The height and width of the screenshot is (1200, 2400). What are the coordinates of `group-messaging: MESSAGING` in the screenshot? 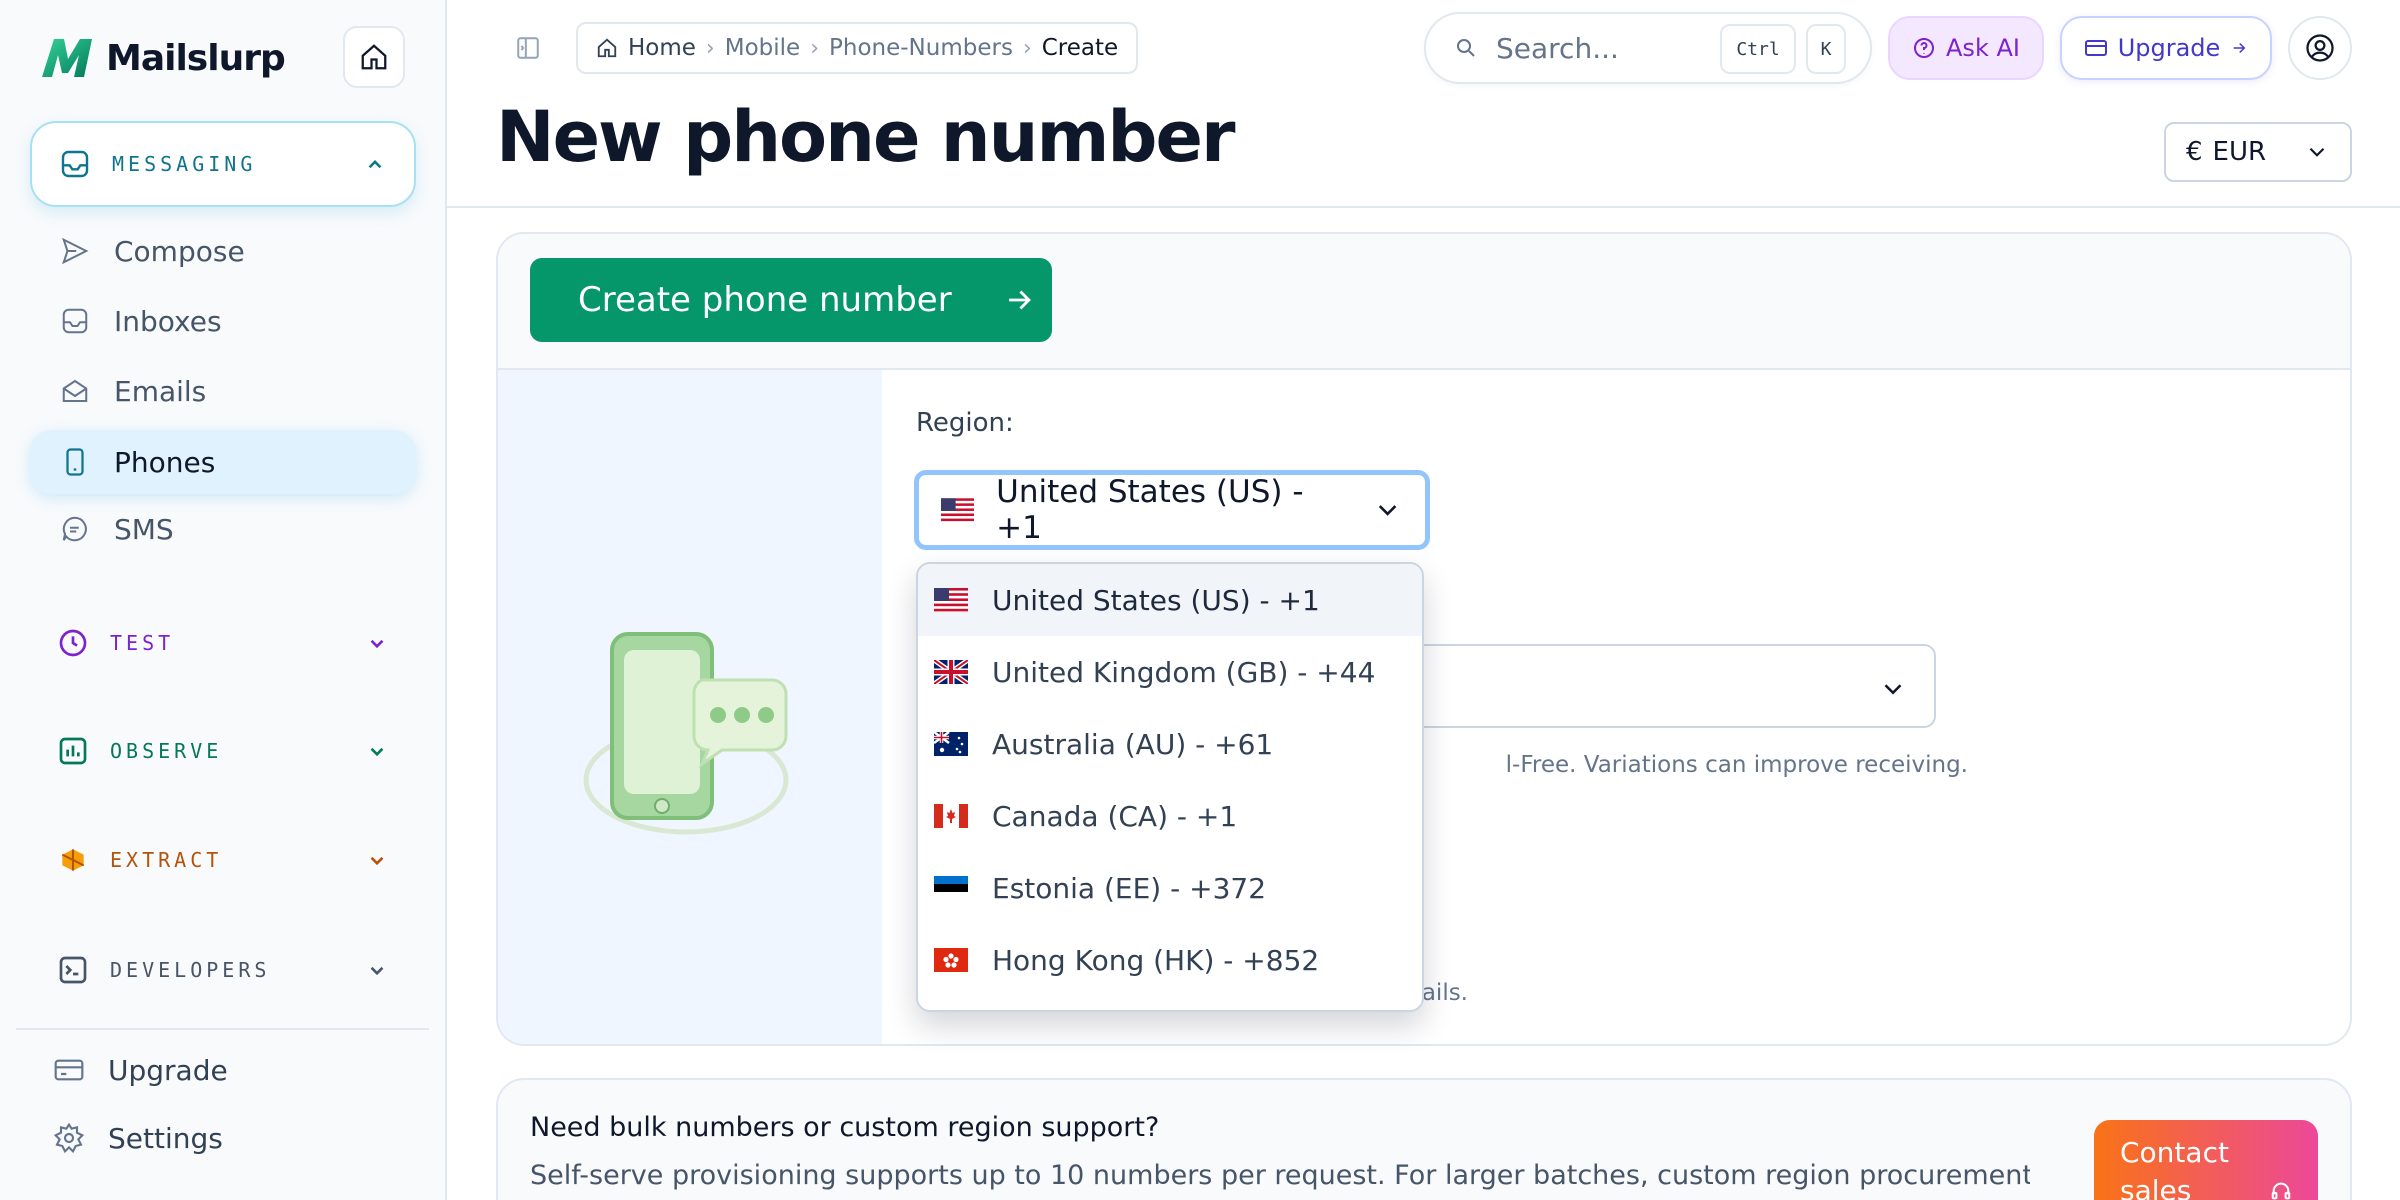 It's located at (223, 164).